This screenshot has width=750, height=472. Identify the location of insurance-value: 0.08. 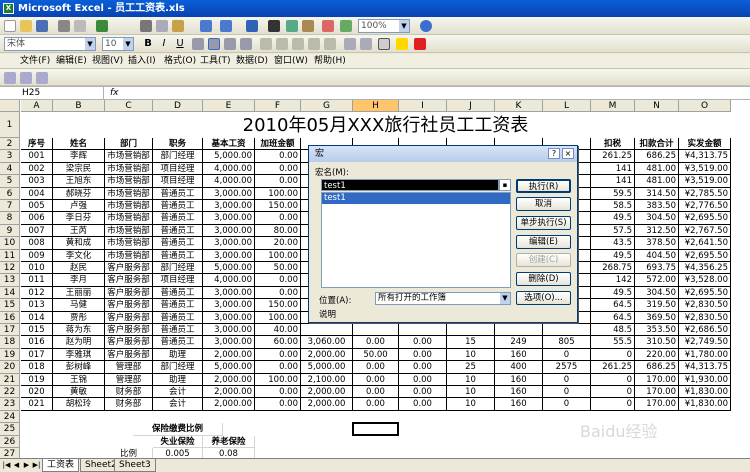
(229, 453).